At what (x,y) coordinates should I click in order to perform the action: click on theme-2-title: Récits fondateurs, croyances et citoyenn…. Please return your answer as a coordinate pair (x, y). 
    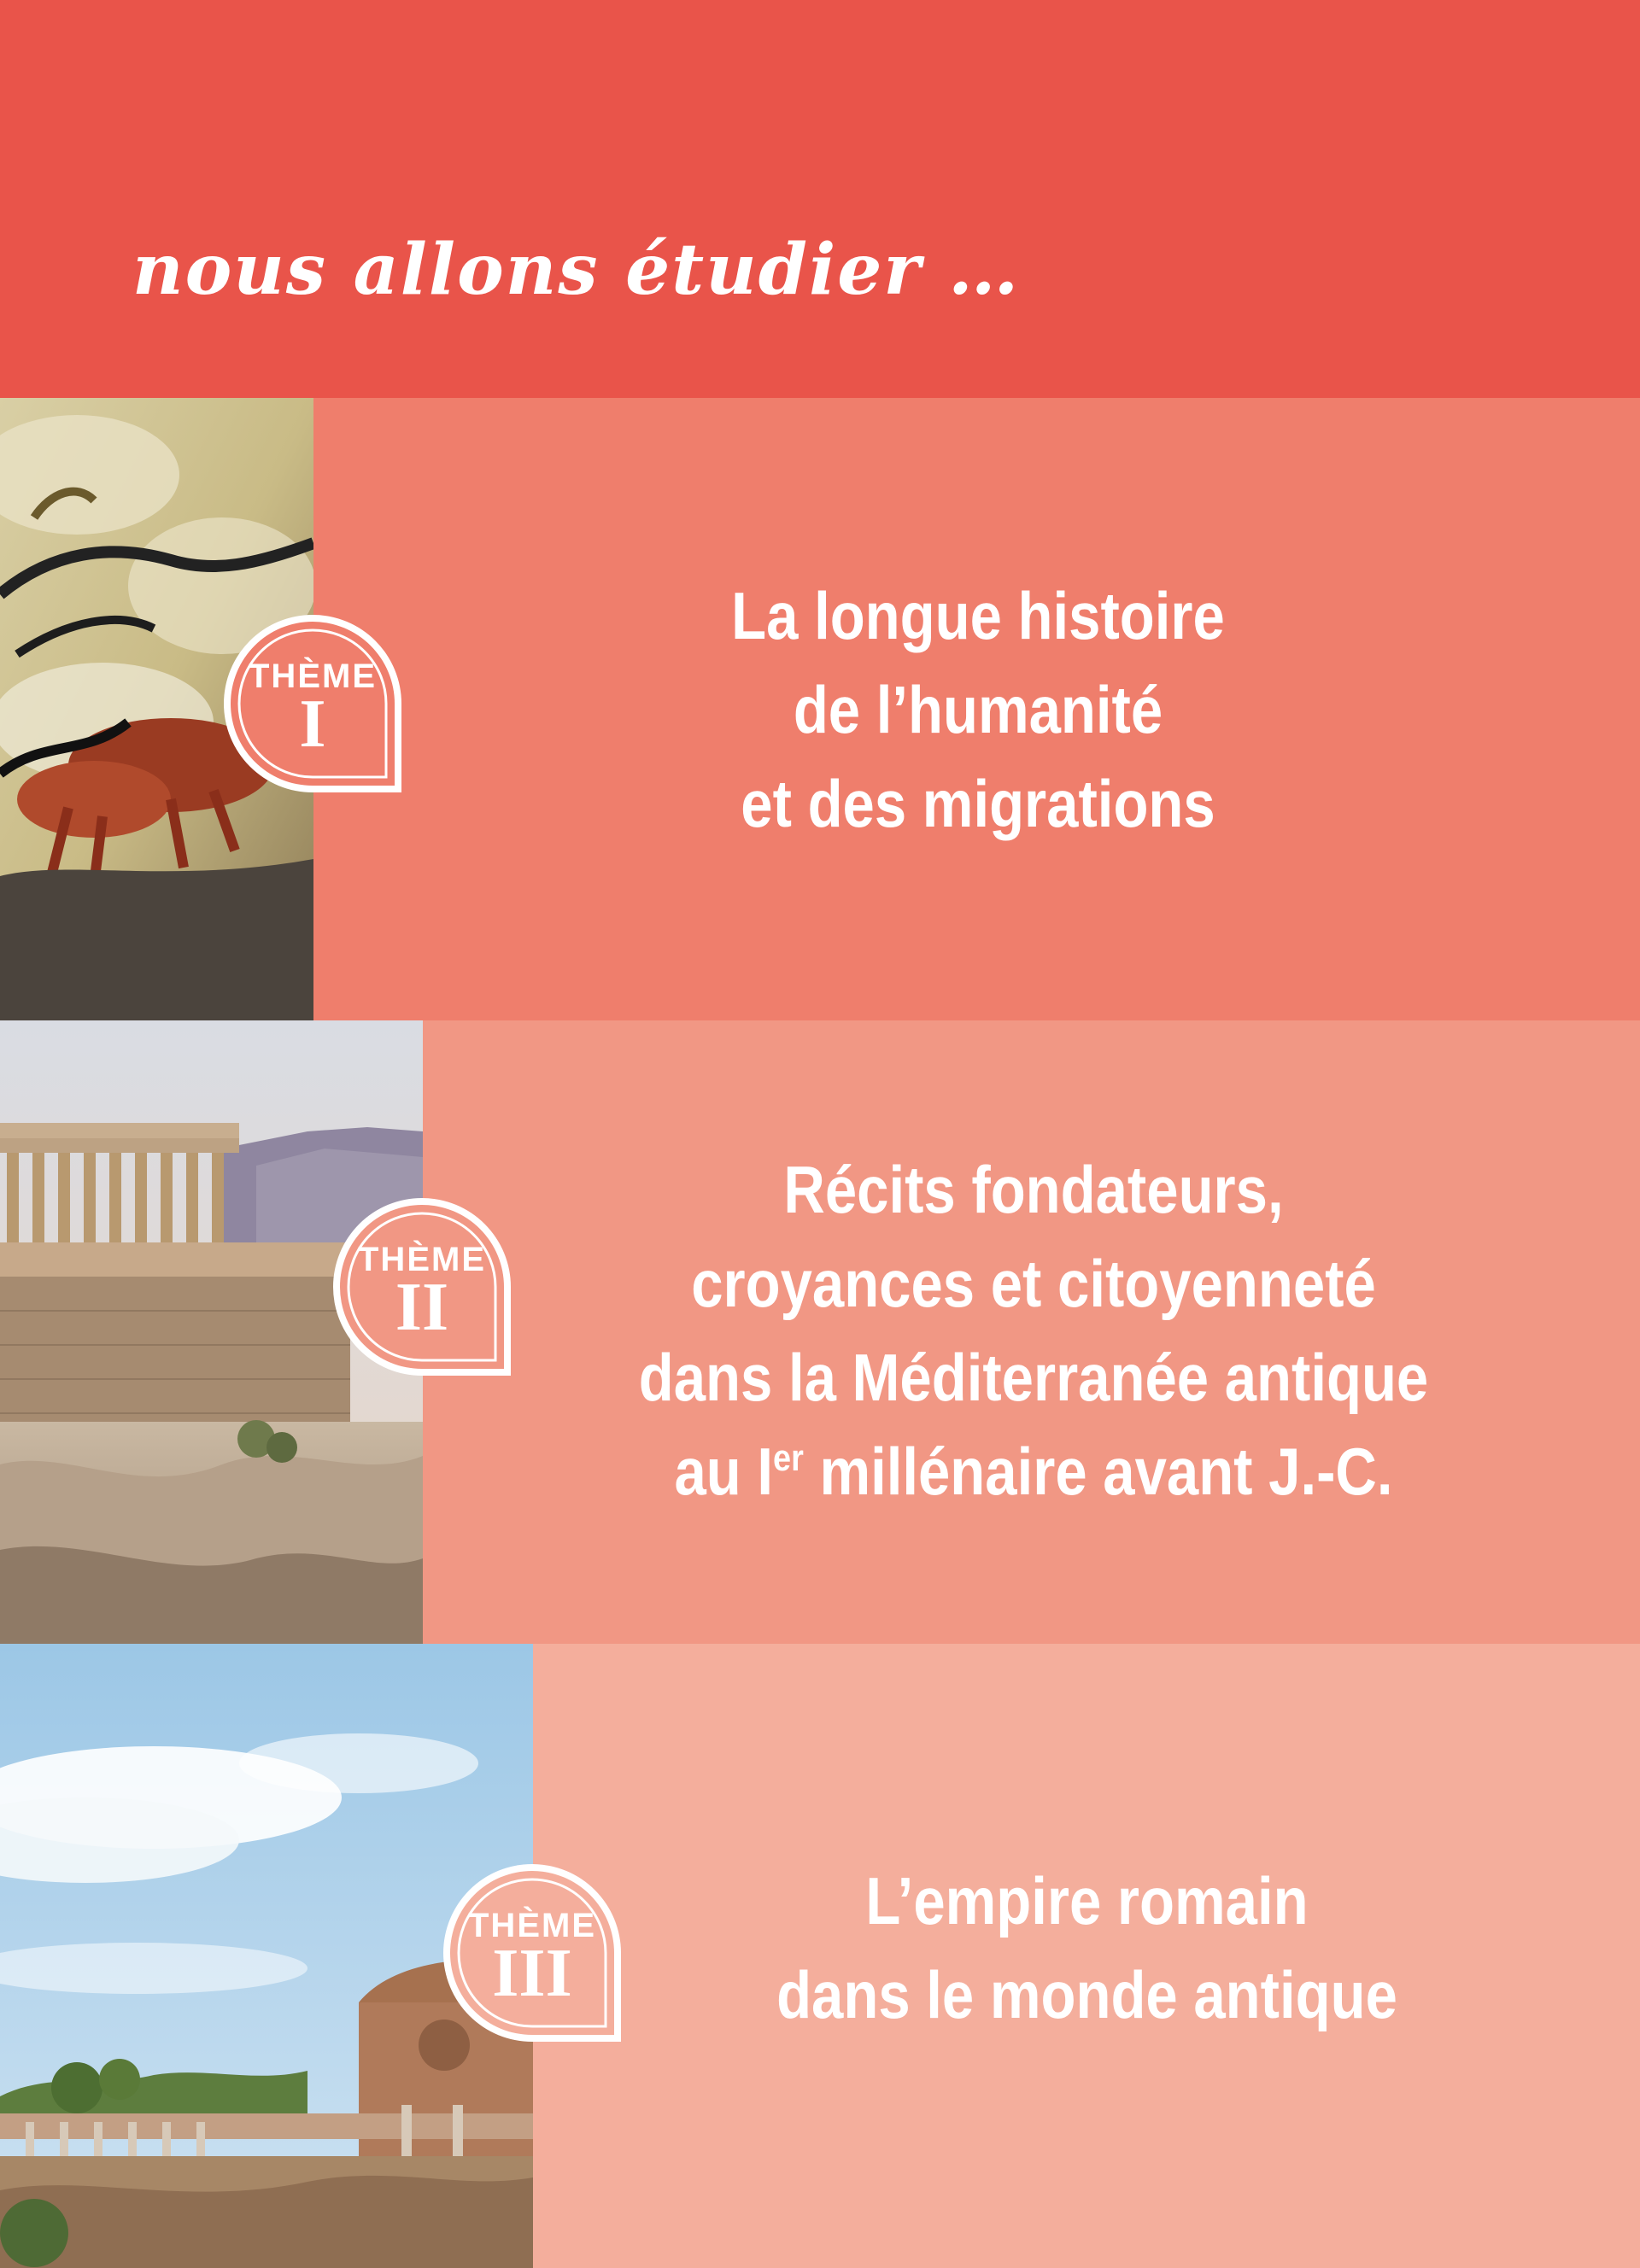
    Looking at the image, I should click on (1033, 1330).